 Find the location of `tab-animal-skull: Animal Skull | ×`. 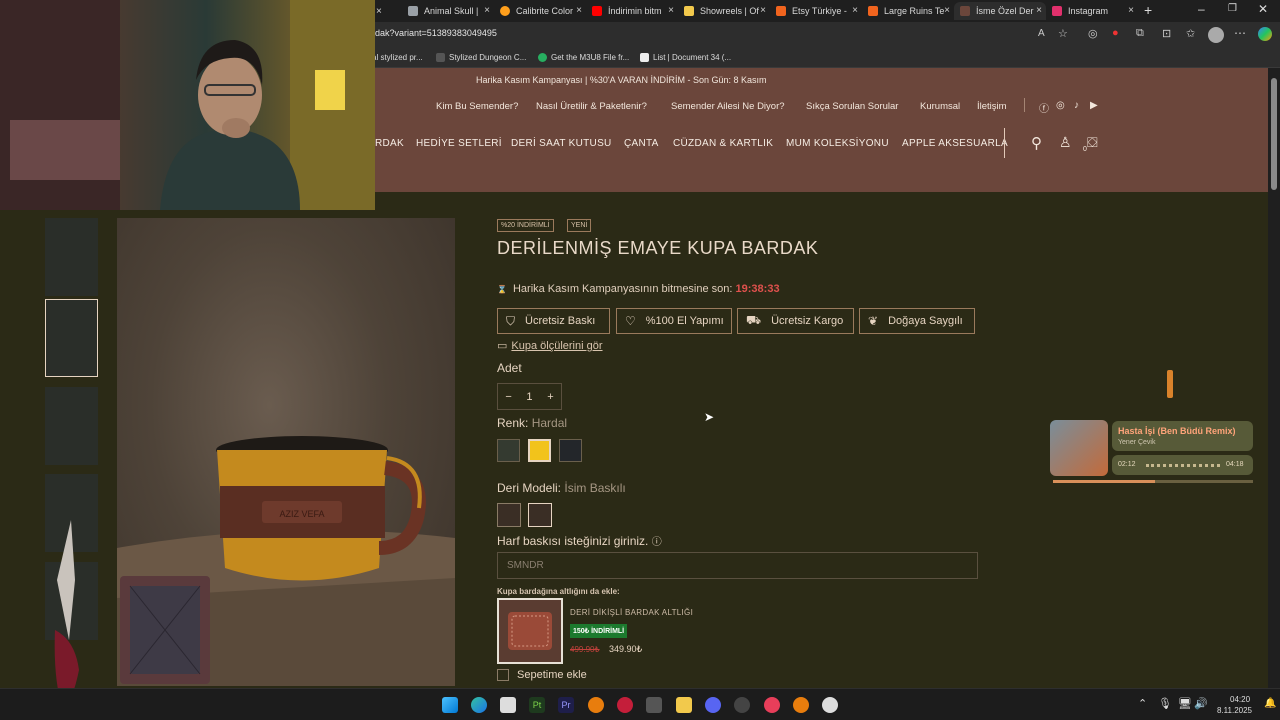

tab-animal-skull: Animal Skull | × is located at coordinates (448, 11).